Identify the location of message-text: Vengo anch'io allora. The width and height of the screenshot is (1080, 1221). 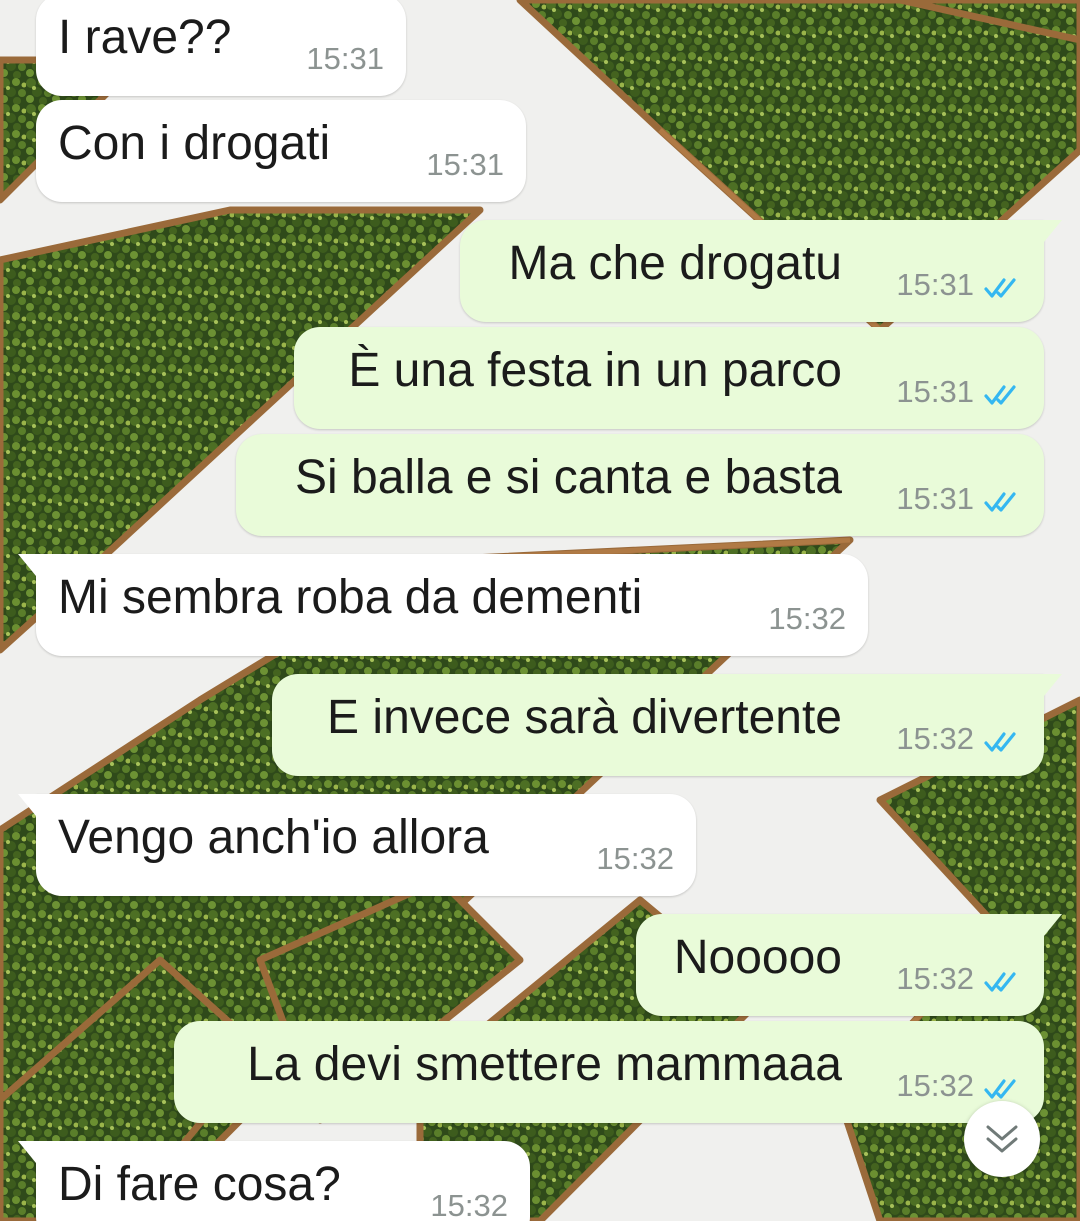
(273, 837).